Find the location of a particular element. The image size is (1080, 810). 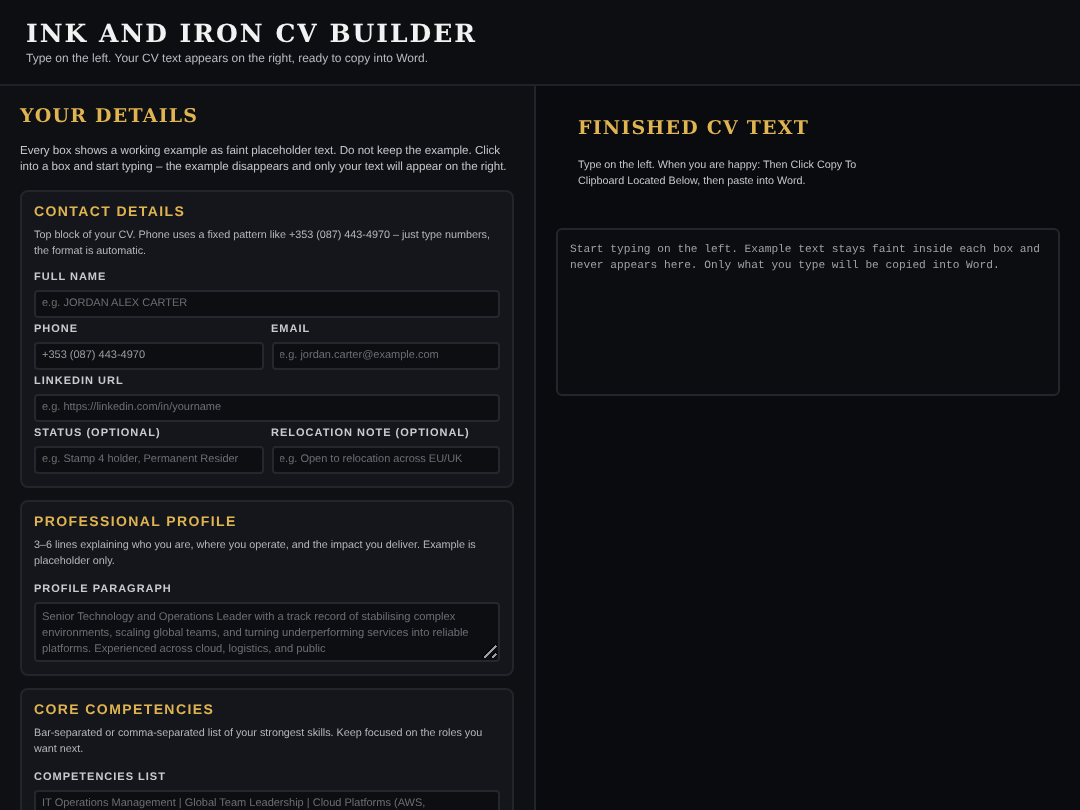

section-heading: YOUR DETAILS is located at coordinates (110, 117).